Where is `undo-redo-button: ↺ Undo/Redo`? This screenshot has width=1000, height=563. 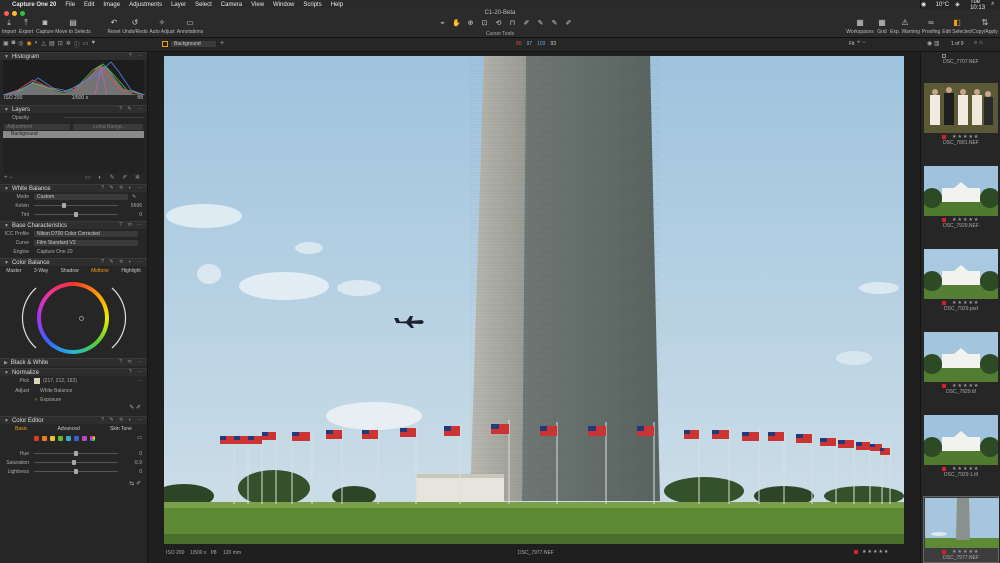 undo-redo-button: ↺ Undo/Redo is located at coordinates (135, 27).